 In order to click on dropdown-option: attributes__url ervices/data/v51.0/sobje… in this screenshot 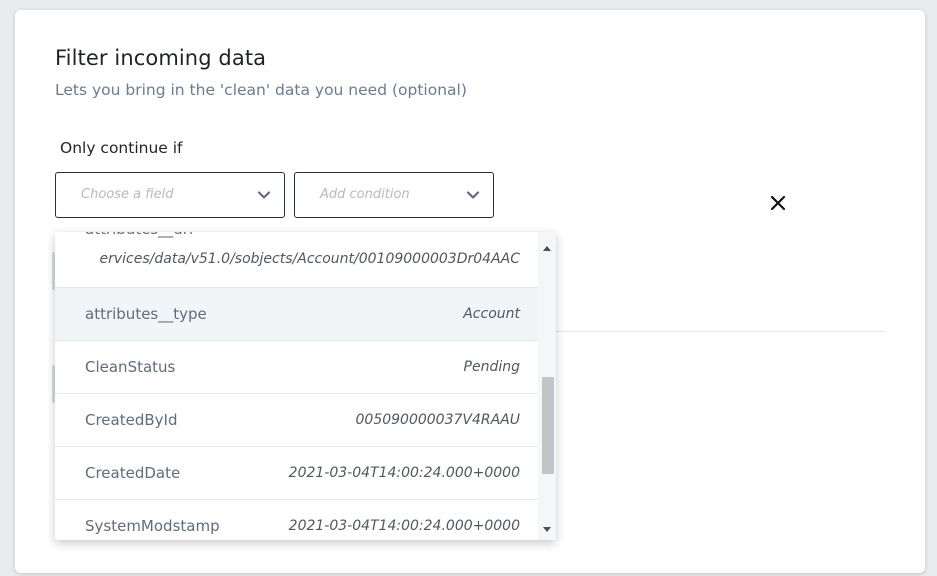, I will do `click(296, 260)`.